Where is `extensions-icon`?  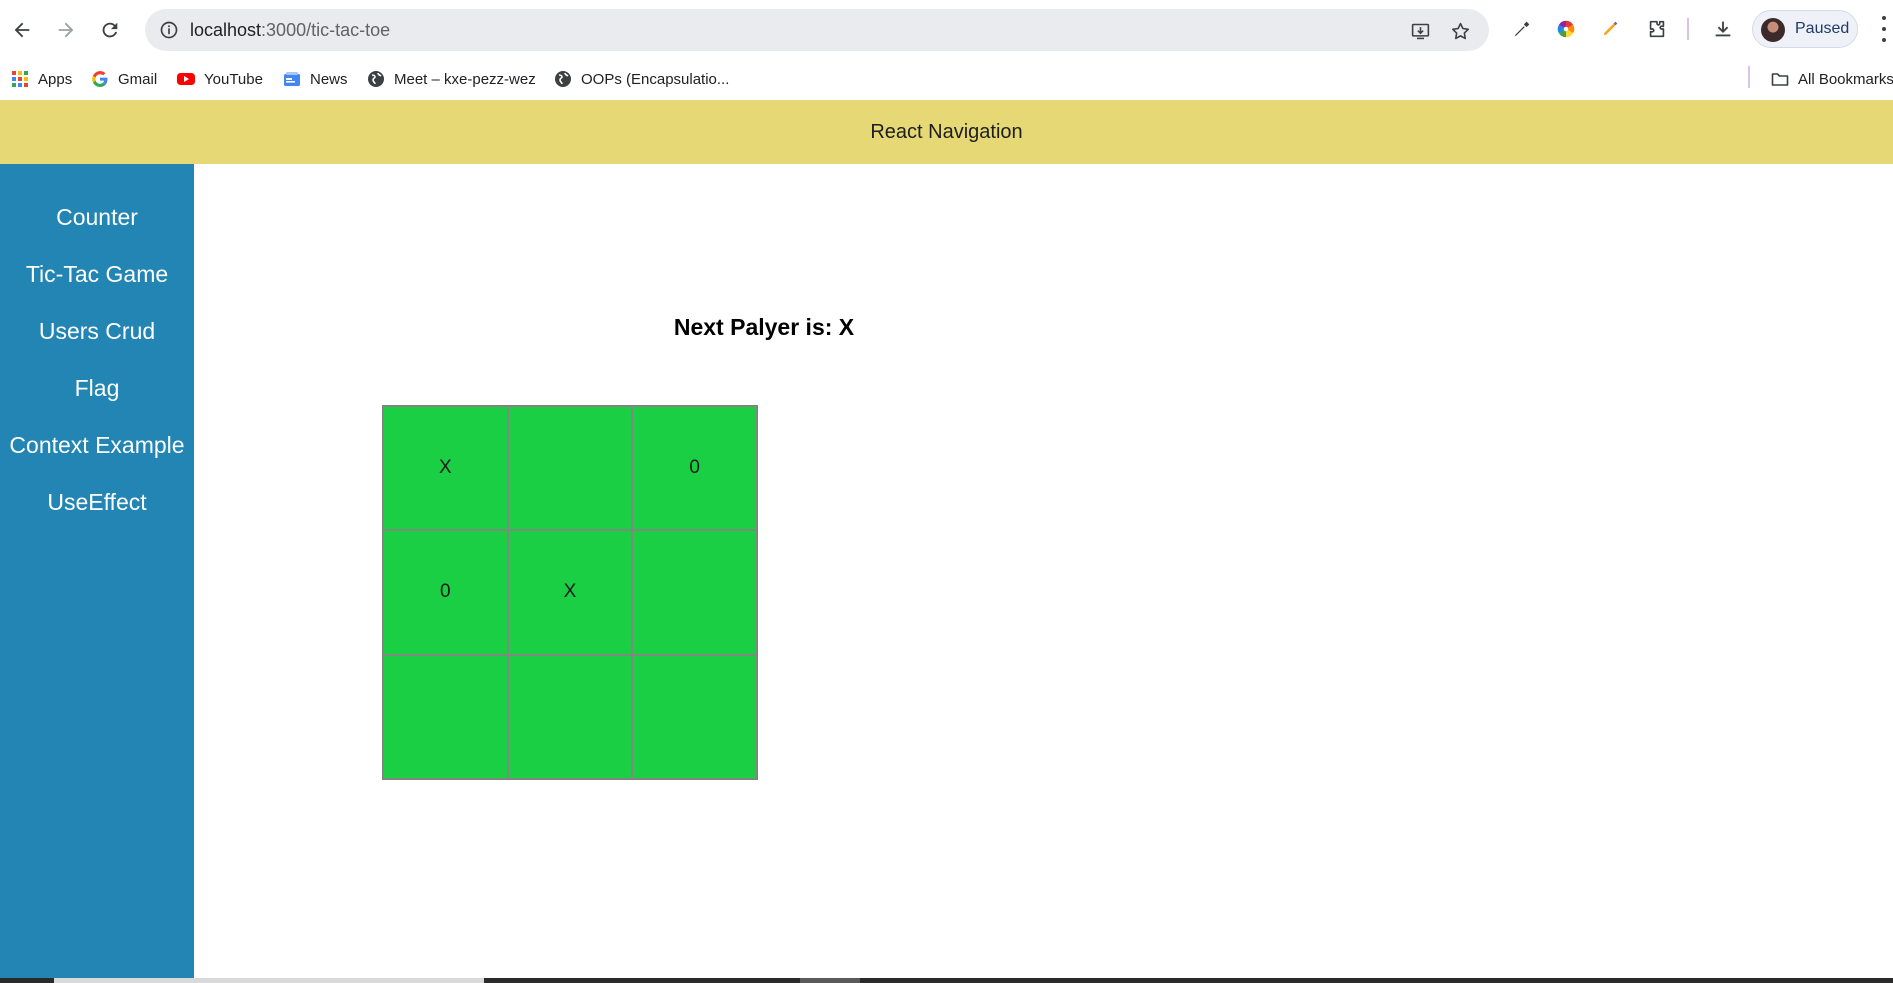 extensions-icon is located at coordinates (1657, 29).